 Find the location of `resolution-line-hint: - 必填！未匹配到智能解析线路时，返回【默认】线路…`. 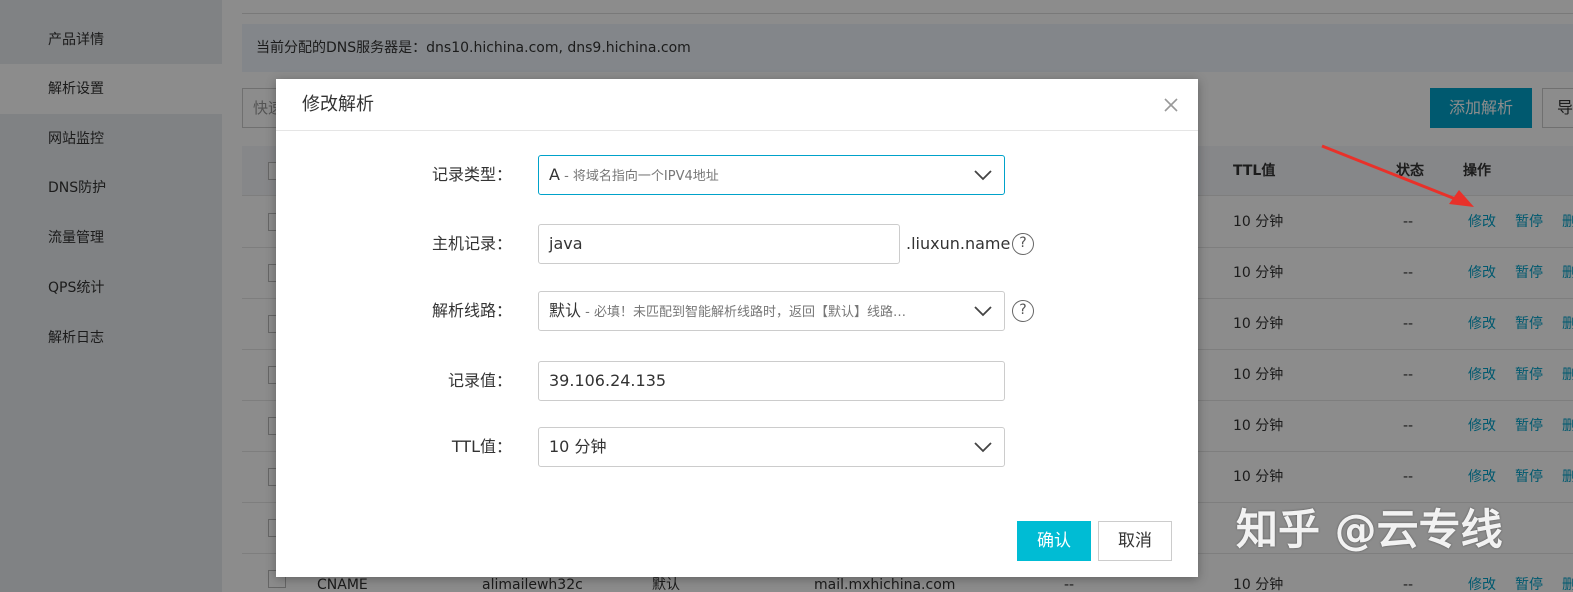

resolution-line-hint: - 必填！未匹配到智能解析线路时，返回【默认】线路… is located at coordinates (743, 312).